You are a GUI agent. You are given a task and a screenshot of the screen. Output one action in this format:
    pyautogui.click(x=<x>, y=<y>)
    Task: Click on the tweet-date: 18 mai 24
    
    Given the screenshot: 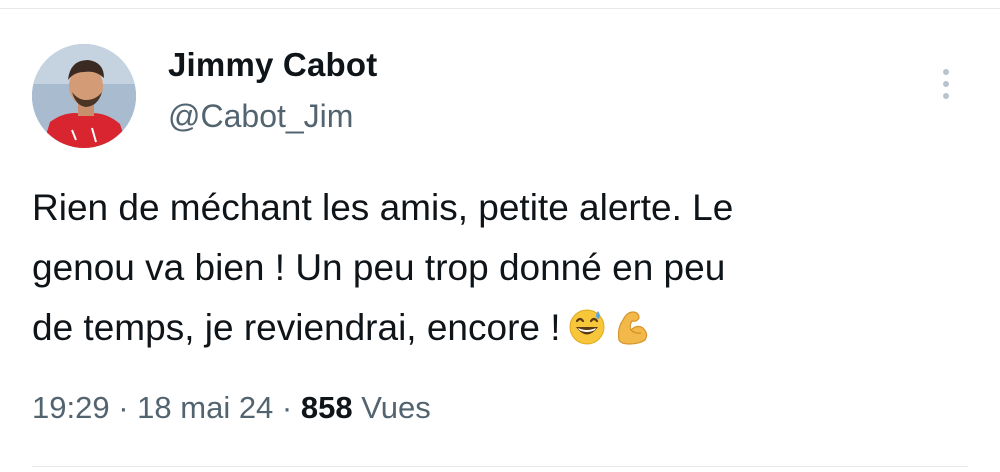 What is the action you would take?
    pyautogui.click(x=205, y=407)
    